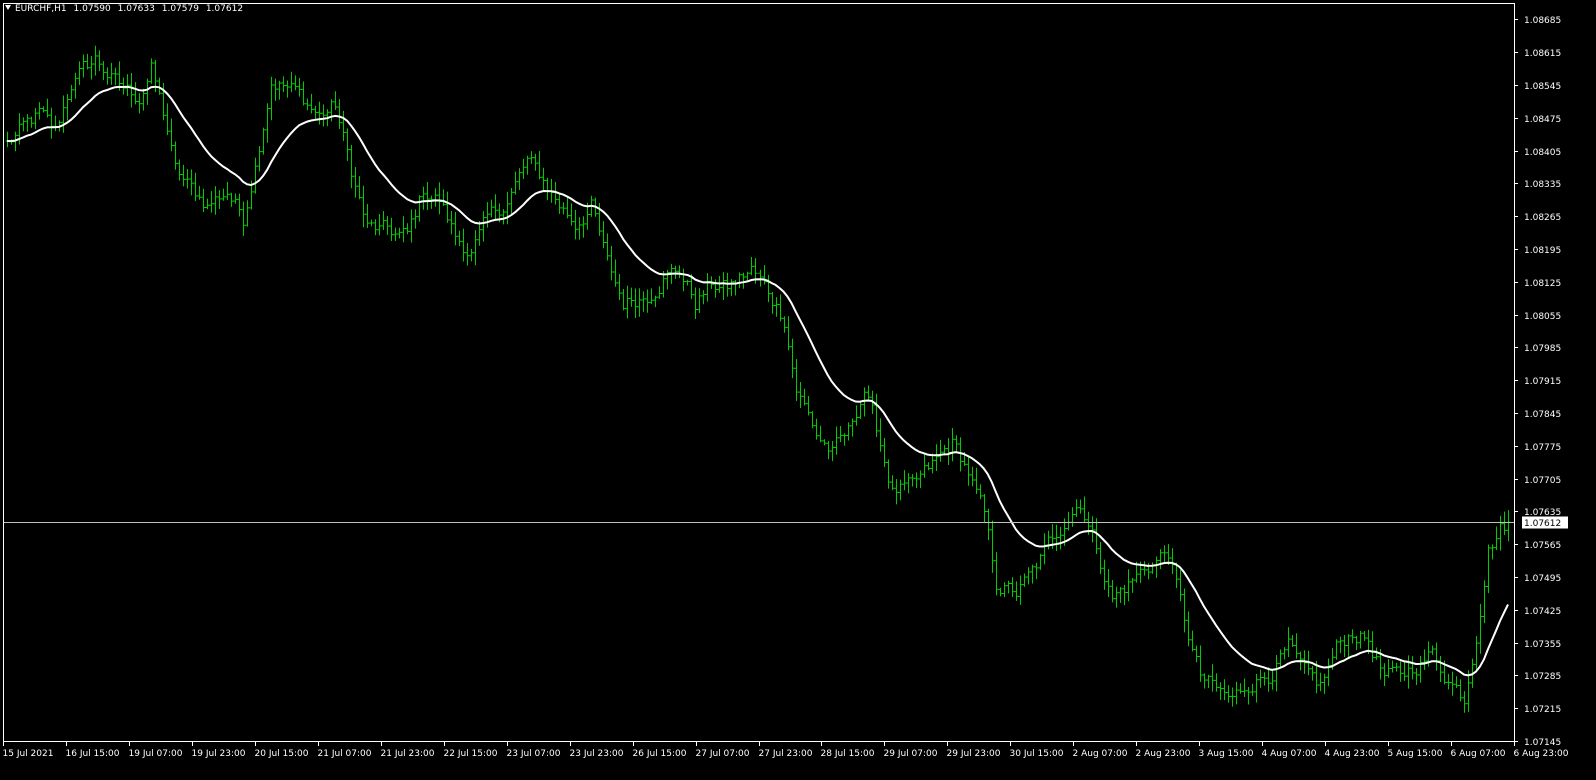 The height and width of the screenshot is (780, 1596). Describe the element at coordinates (597, 754) in the screenshot. I see `x-tick-label: 23 Jul 23:00` at that location.